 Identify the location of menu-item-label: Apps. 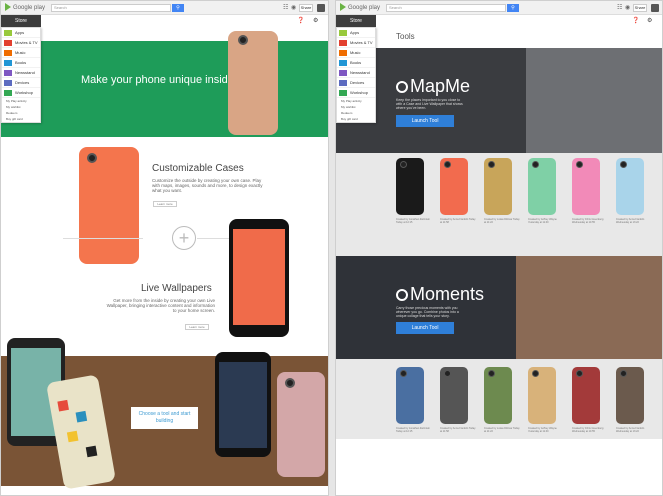
(20, 32).